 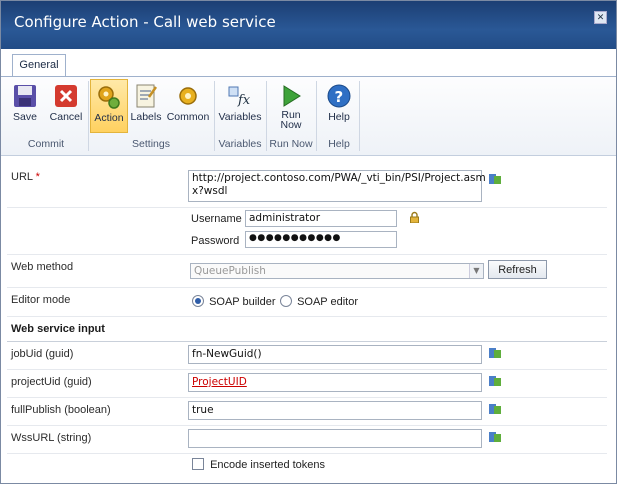 I want to click on common-gear-icon, so click(x=188, y=96).